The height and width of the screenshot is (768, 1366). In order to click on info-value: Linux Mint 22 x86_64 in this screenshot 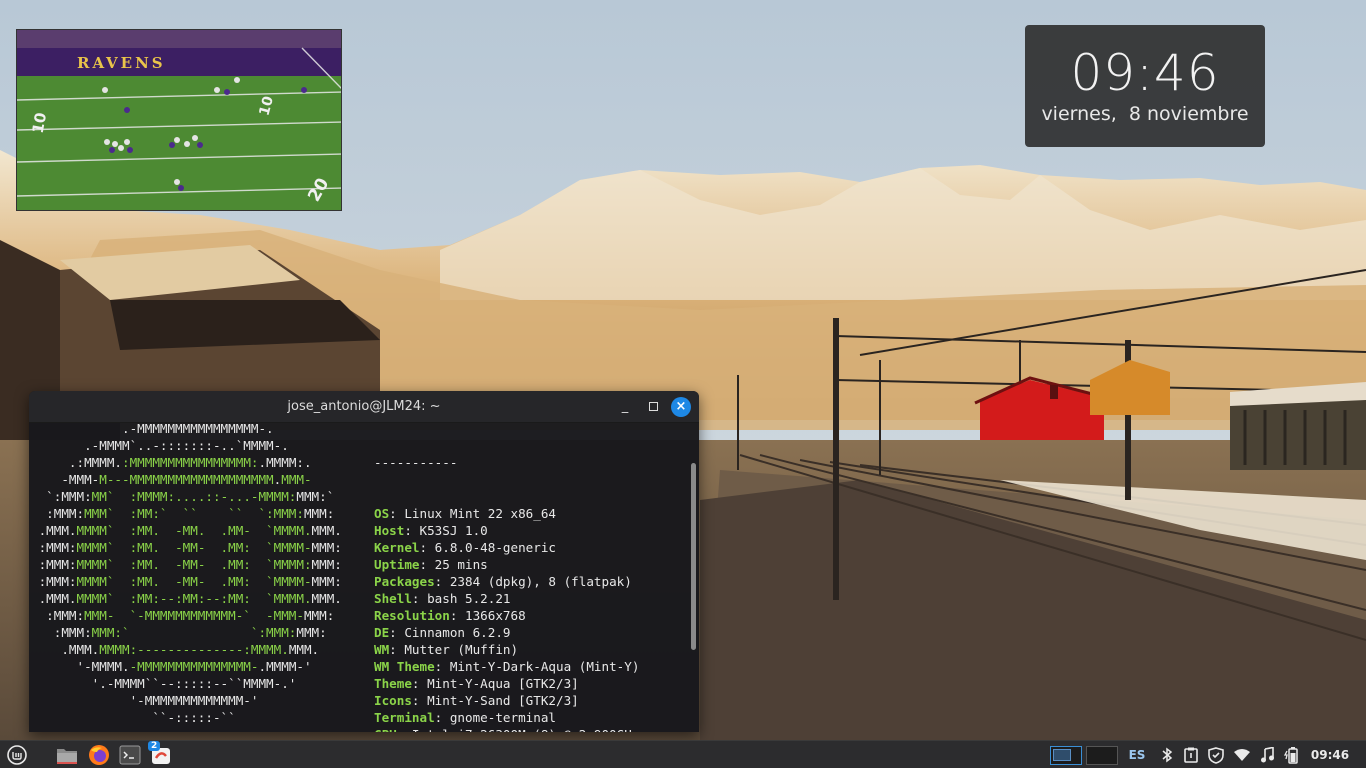, I will do `click(480, 513)`.